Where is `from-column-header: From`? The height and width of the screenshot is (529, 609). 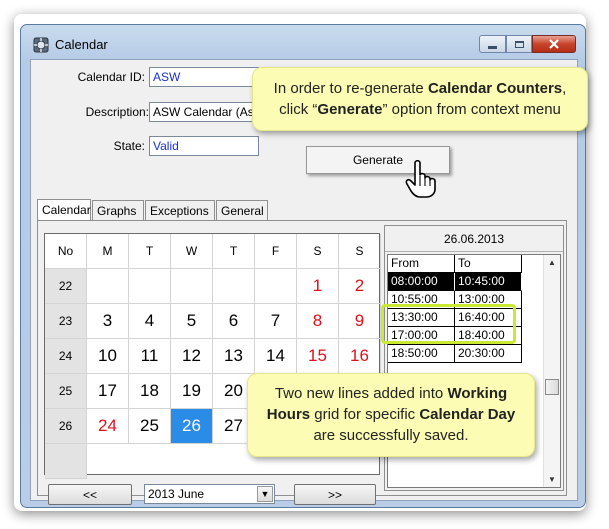 from-column-header: From is located at coordinates (421, 264).